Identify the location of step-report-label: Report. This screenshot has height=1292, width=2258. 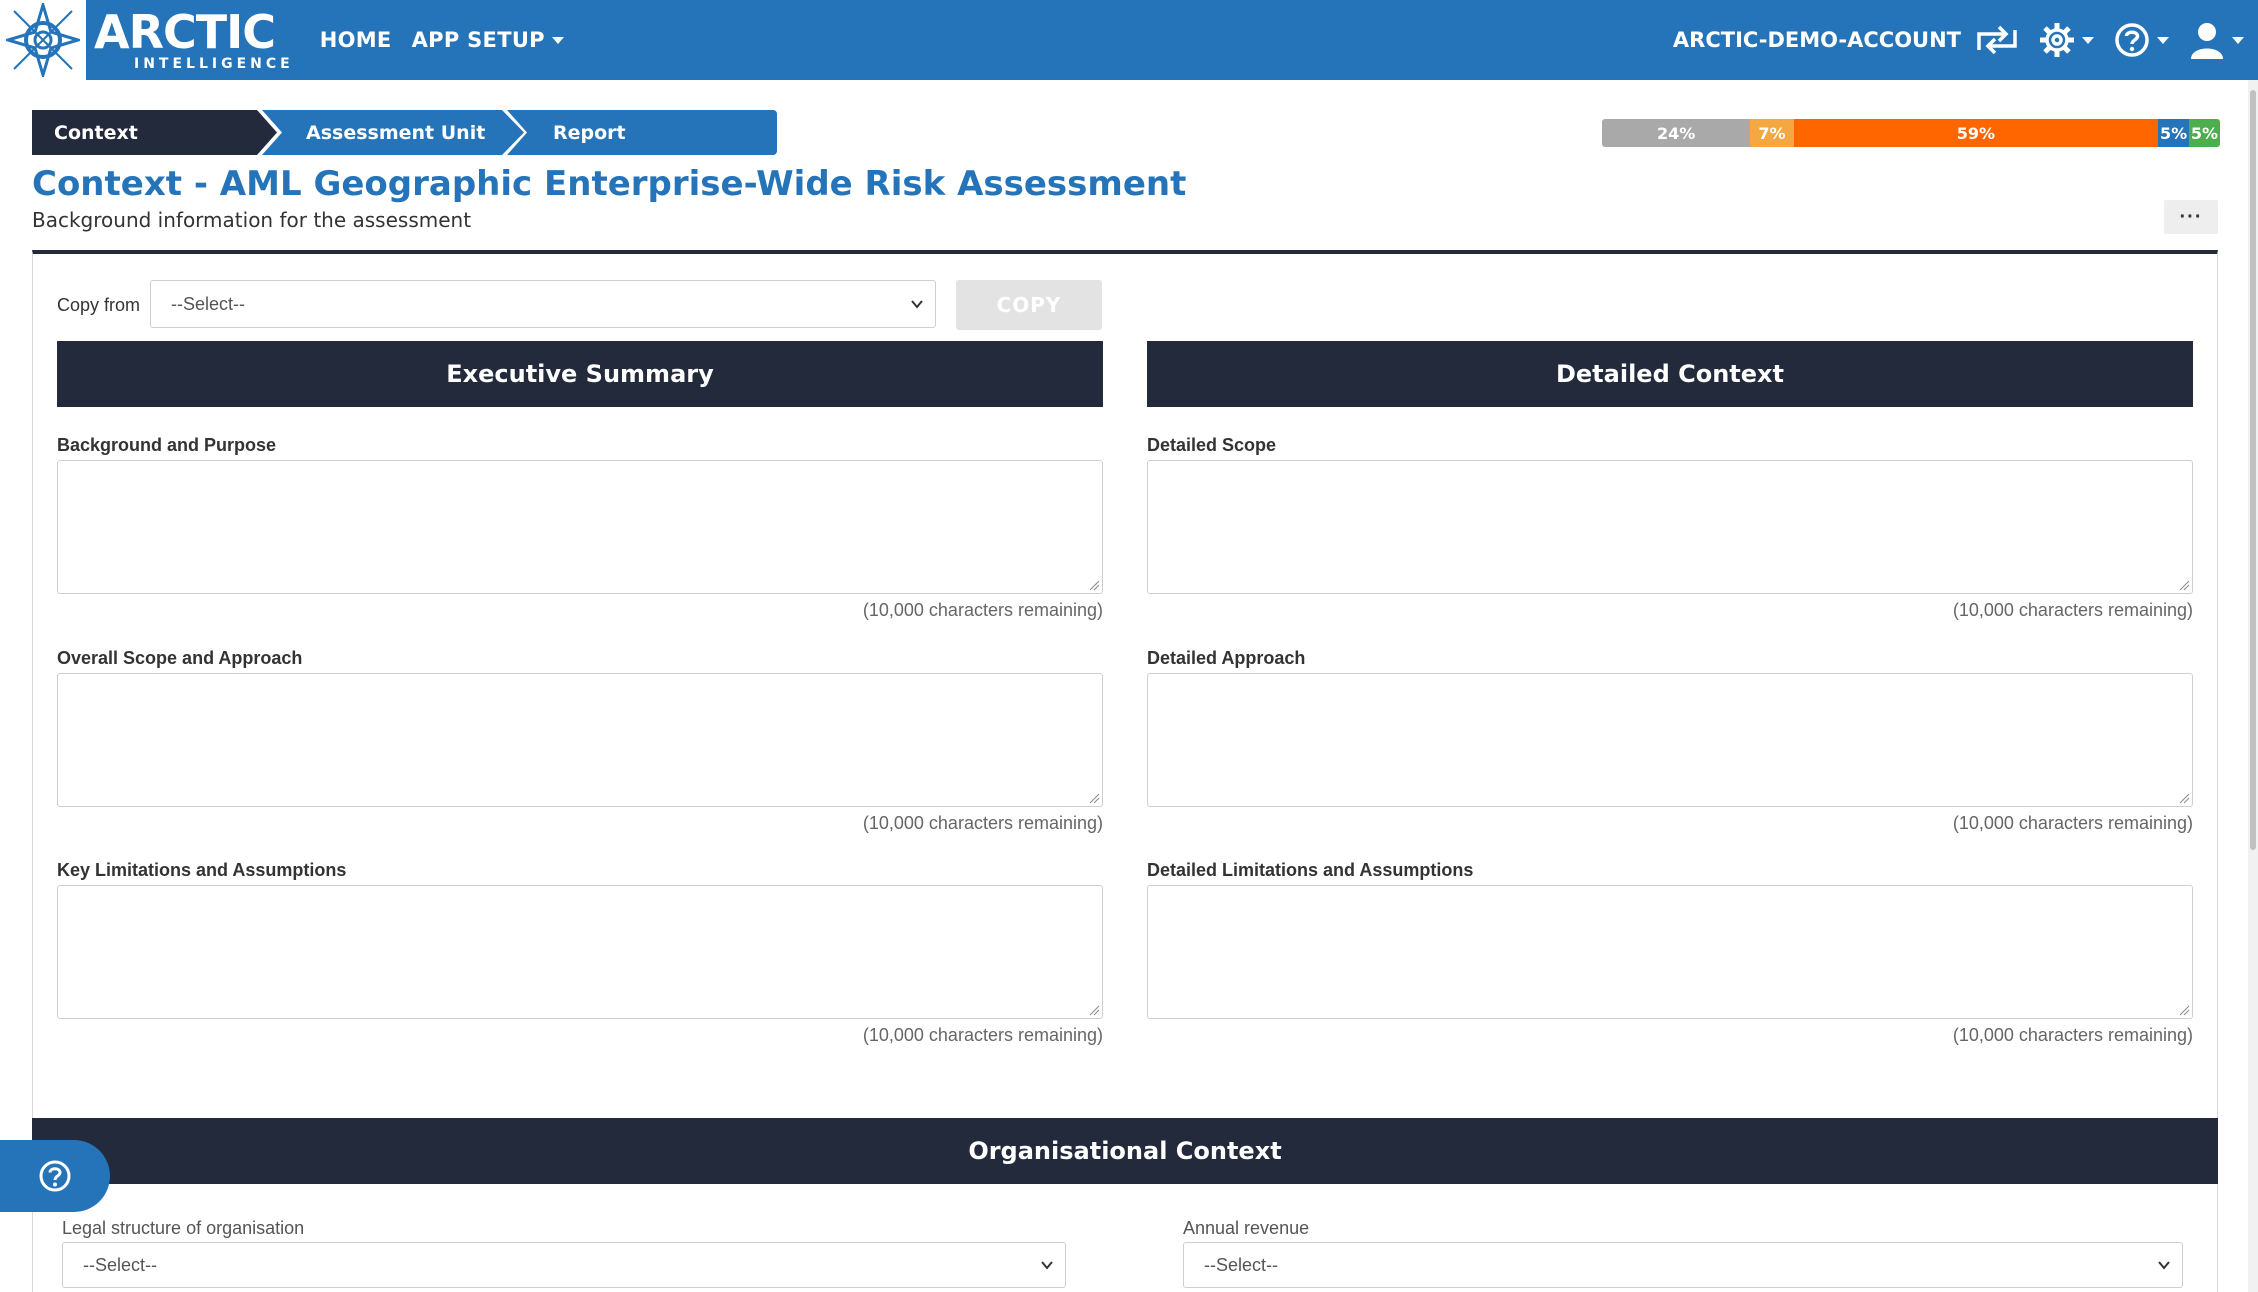
(589, 132).